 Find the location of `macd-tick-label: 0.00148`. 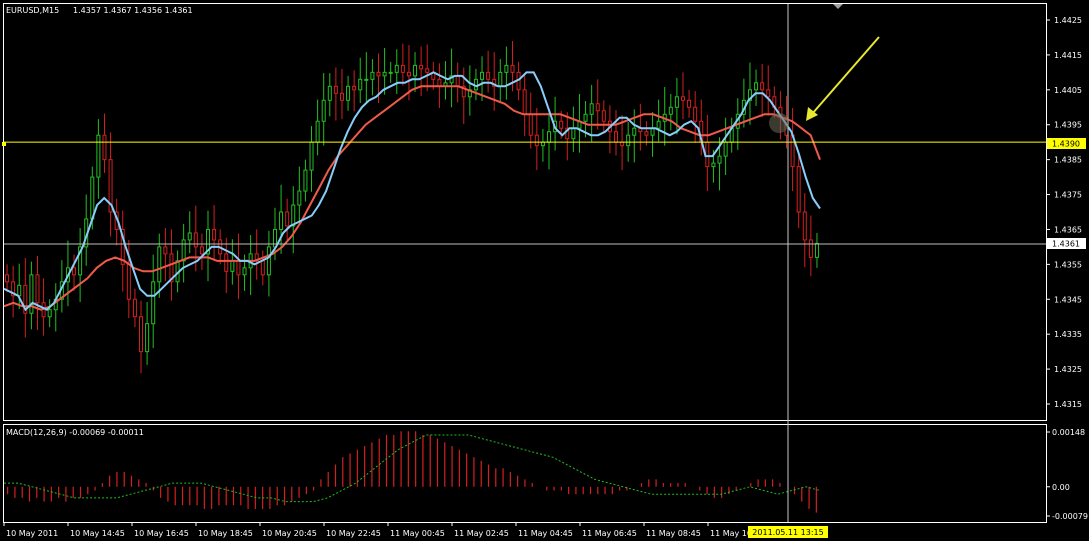

macd-tick-label: 0.00148 is located at coordinates (1068, 432).